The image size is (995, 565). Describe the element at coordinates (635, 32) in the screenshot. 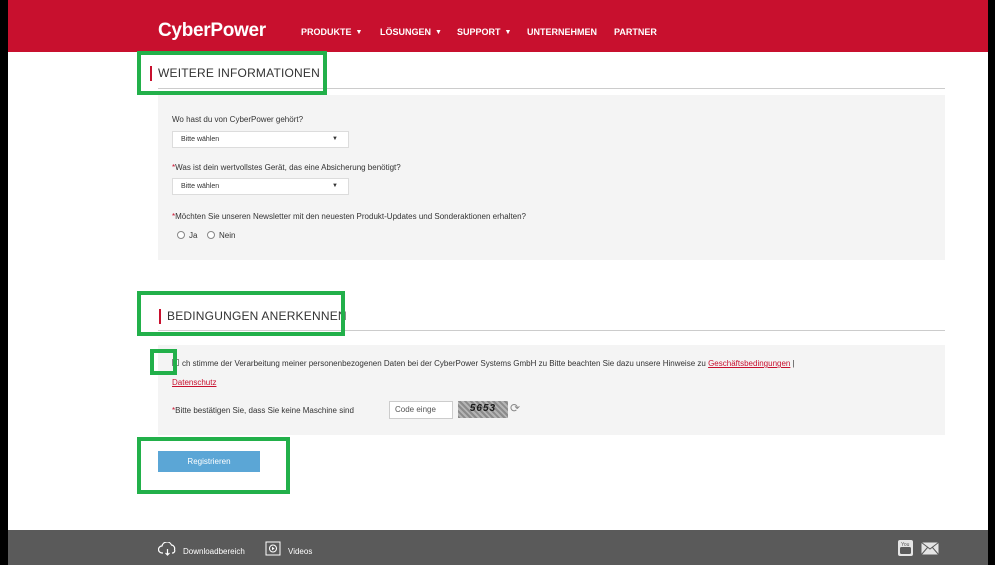

I see `nav-partner: PARTNER` at that location.